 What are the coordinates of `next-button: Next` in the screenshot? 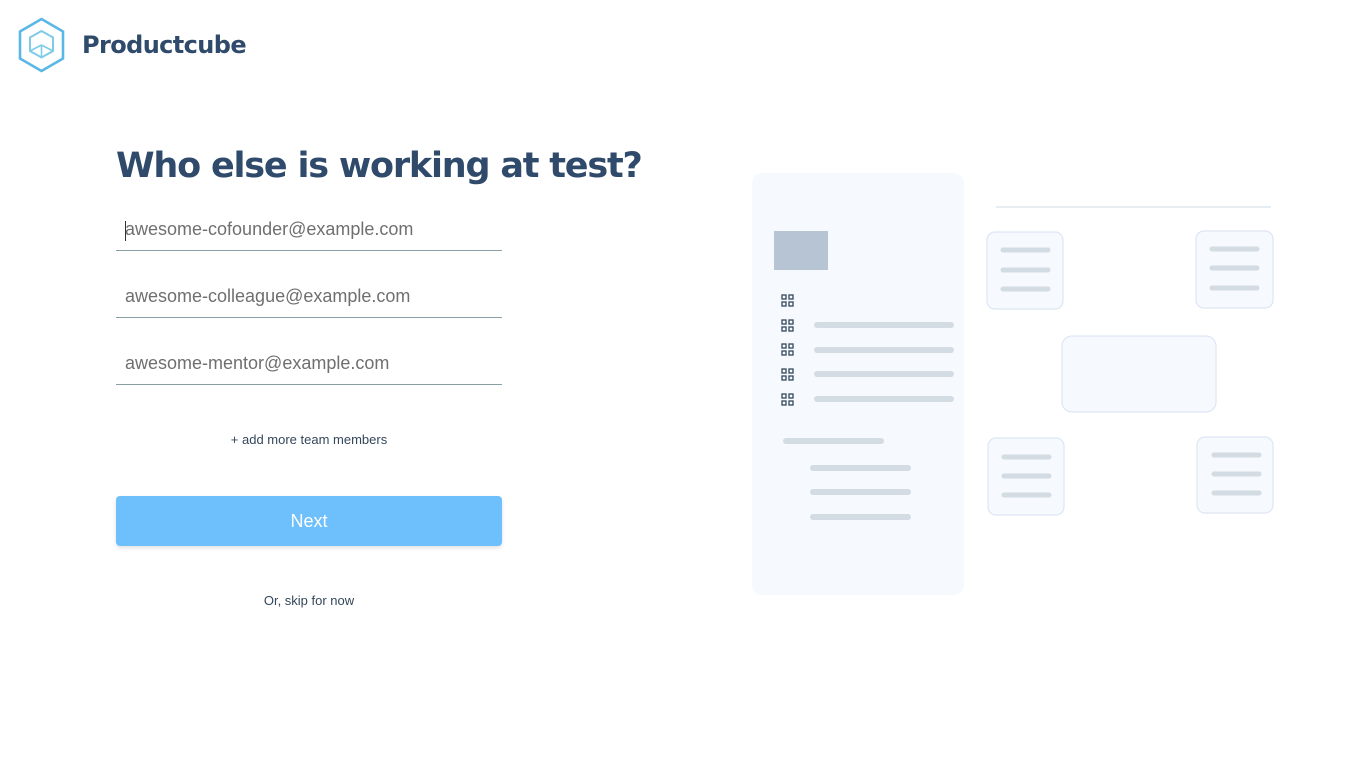 It's located at (309, 521).